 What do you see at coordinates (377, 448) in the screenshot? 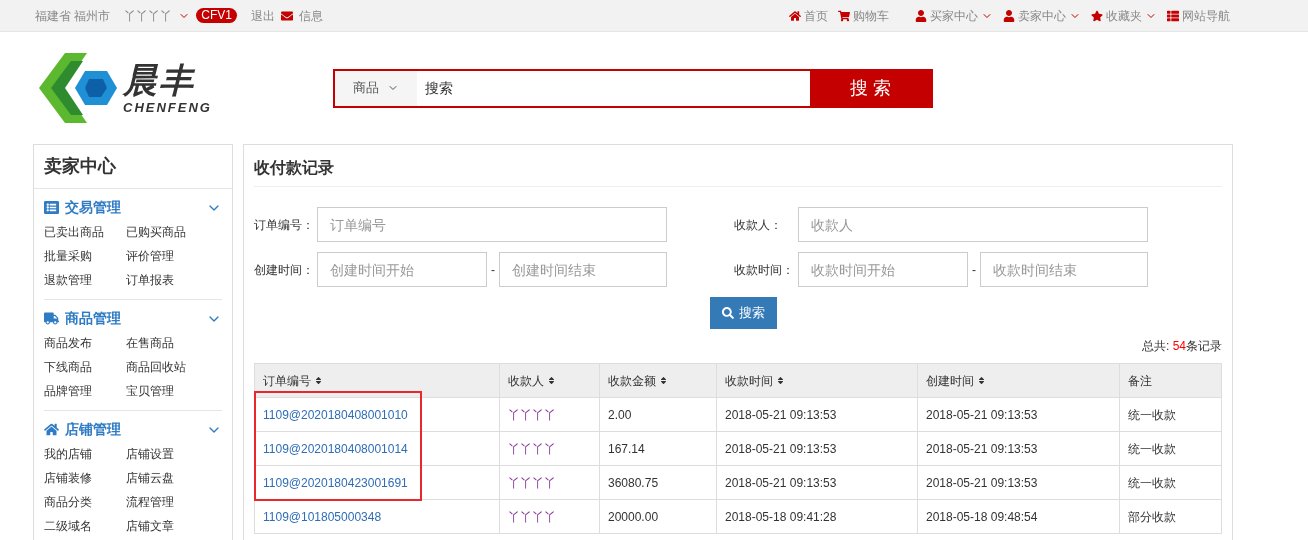
I see `order-link: 1109@2020180408001014` at bounding box center [377, 448].